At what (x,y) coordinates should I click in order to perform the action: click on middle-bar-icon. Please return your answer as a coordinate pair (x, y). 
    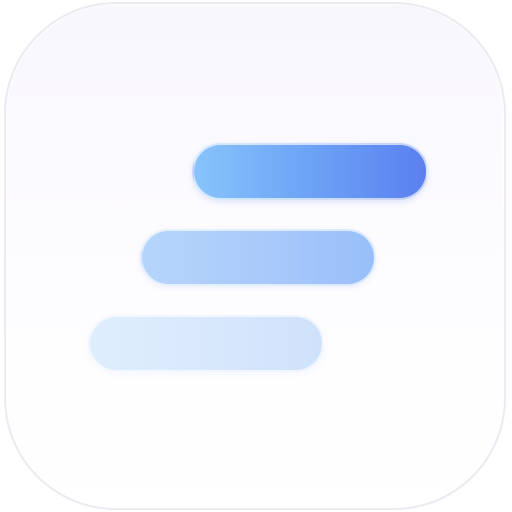
    Looking at the image, I should click on (258, 257).